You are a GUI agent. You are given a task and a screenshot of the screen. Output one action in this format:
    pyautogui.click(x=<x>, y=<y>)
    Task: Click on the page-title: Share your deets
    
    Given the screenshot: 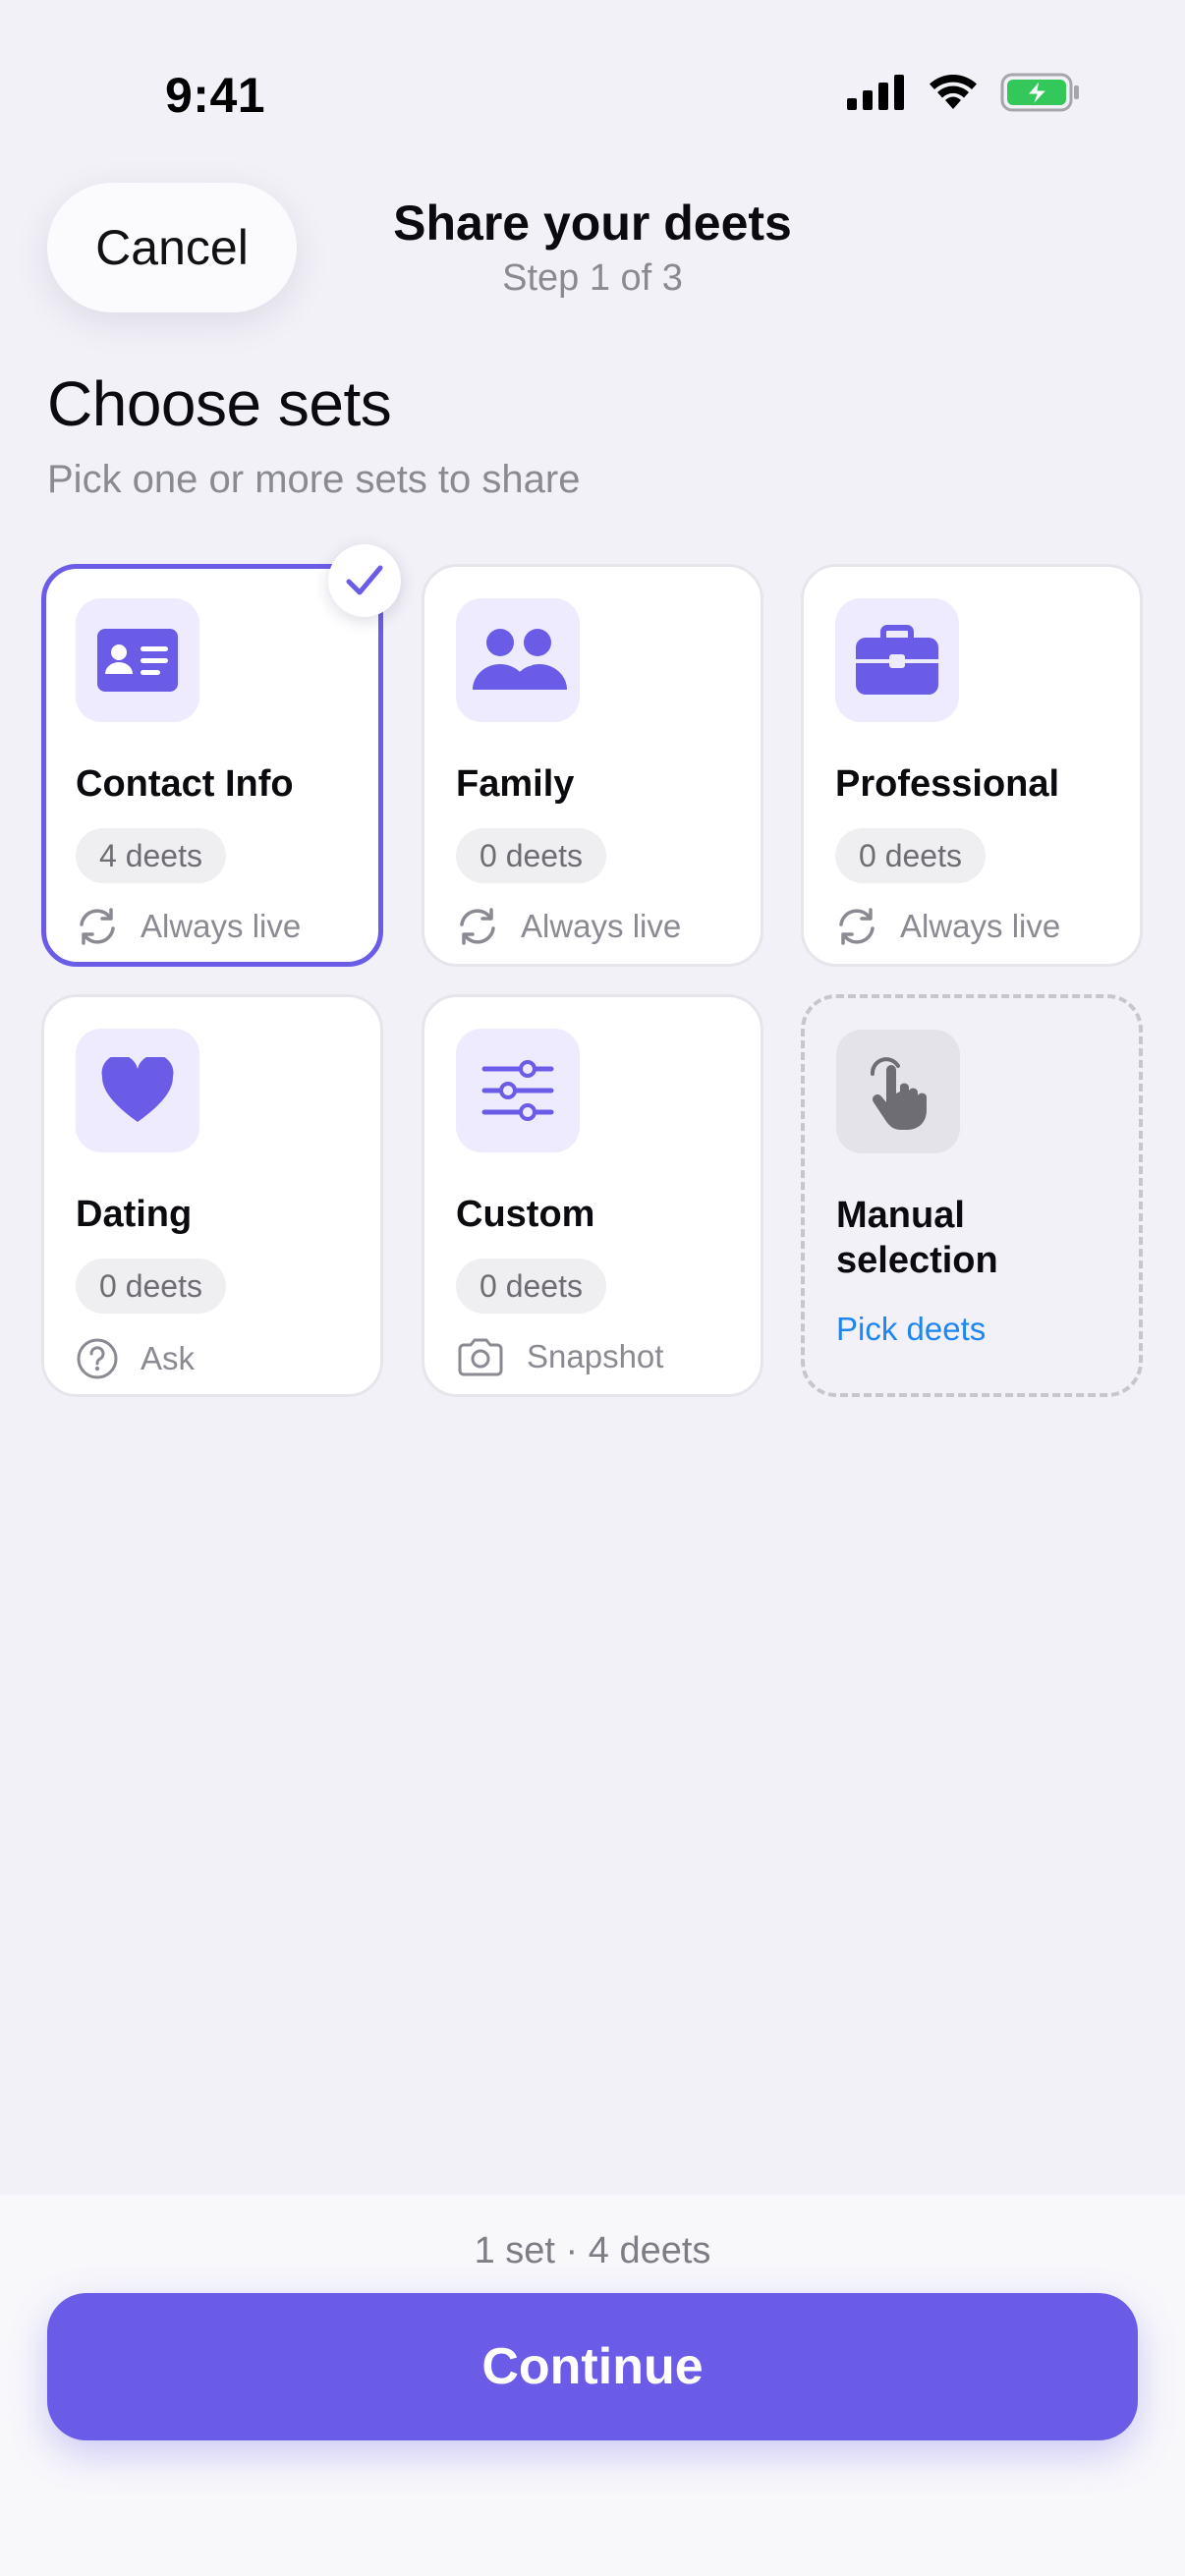 What is the action you would take?
    pyautogui.click(x=592, y=223)
    